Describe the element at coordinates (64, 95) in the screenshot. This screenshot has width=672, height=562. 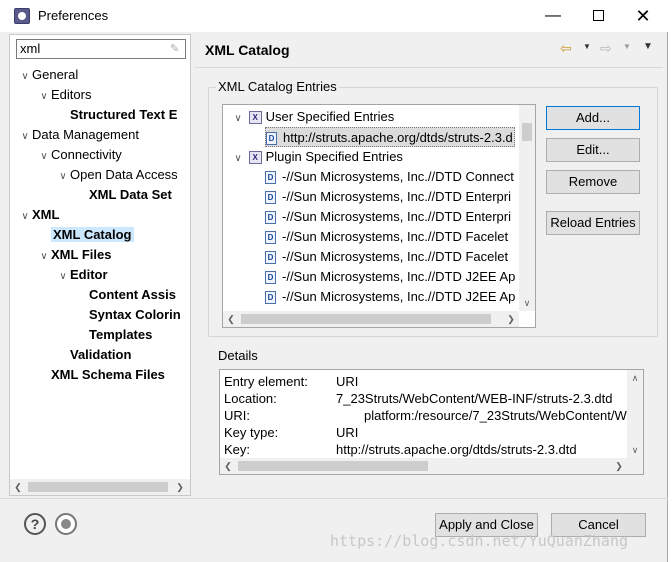
I see `tree-item: ∨ Editors` at that location.